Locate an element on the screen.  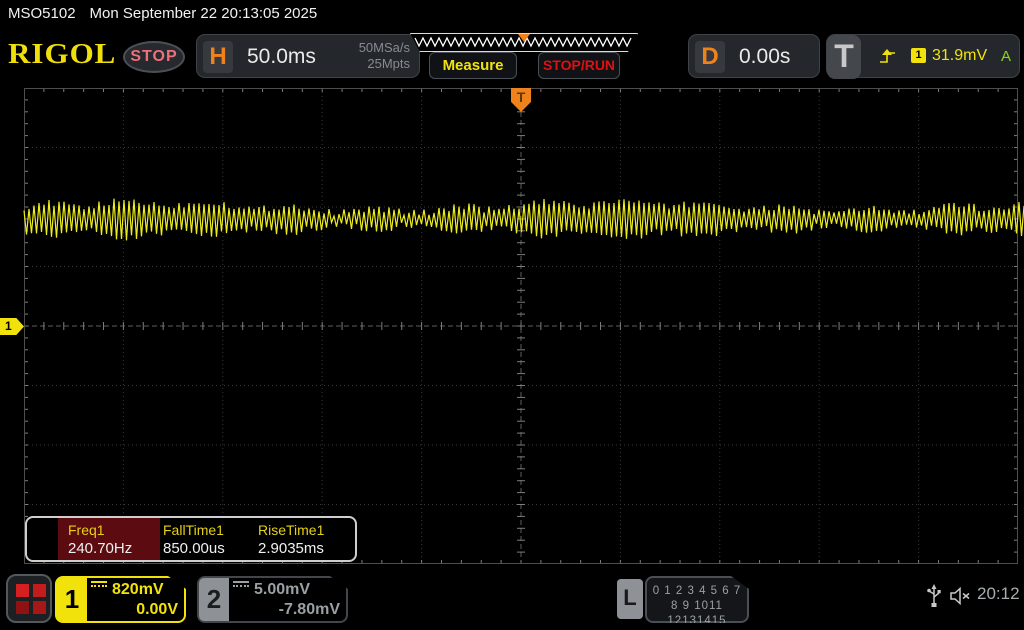
rigol-logo: RIGOL is located at coordinates (62, 53).